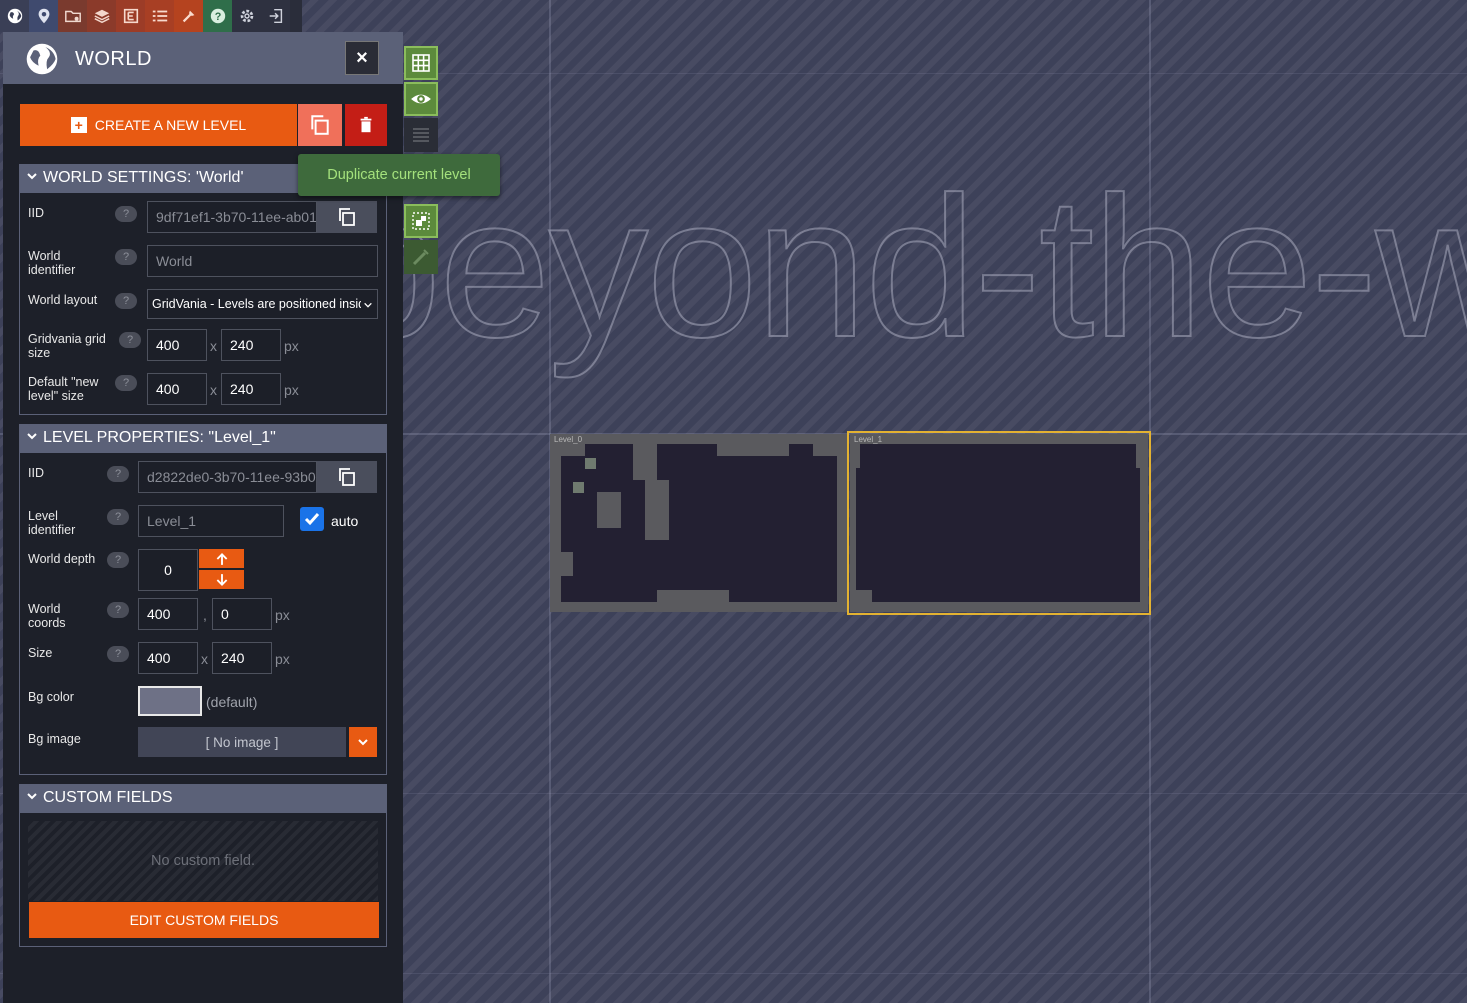  Describe the element at coordinates (159, 16) in the screenshot. I see `list-icon` at that location.